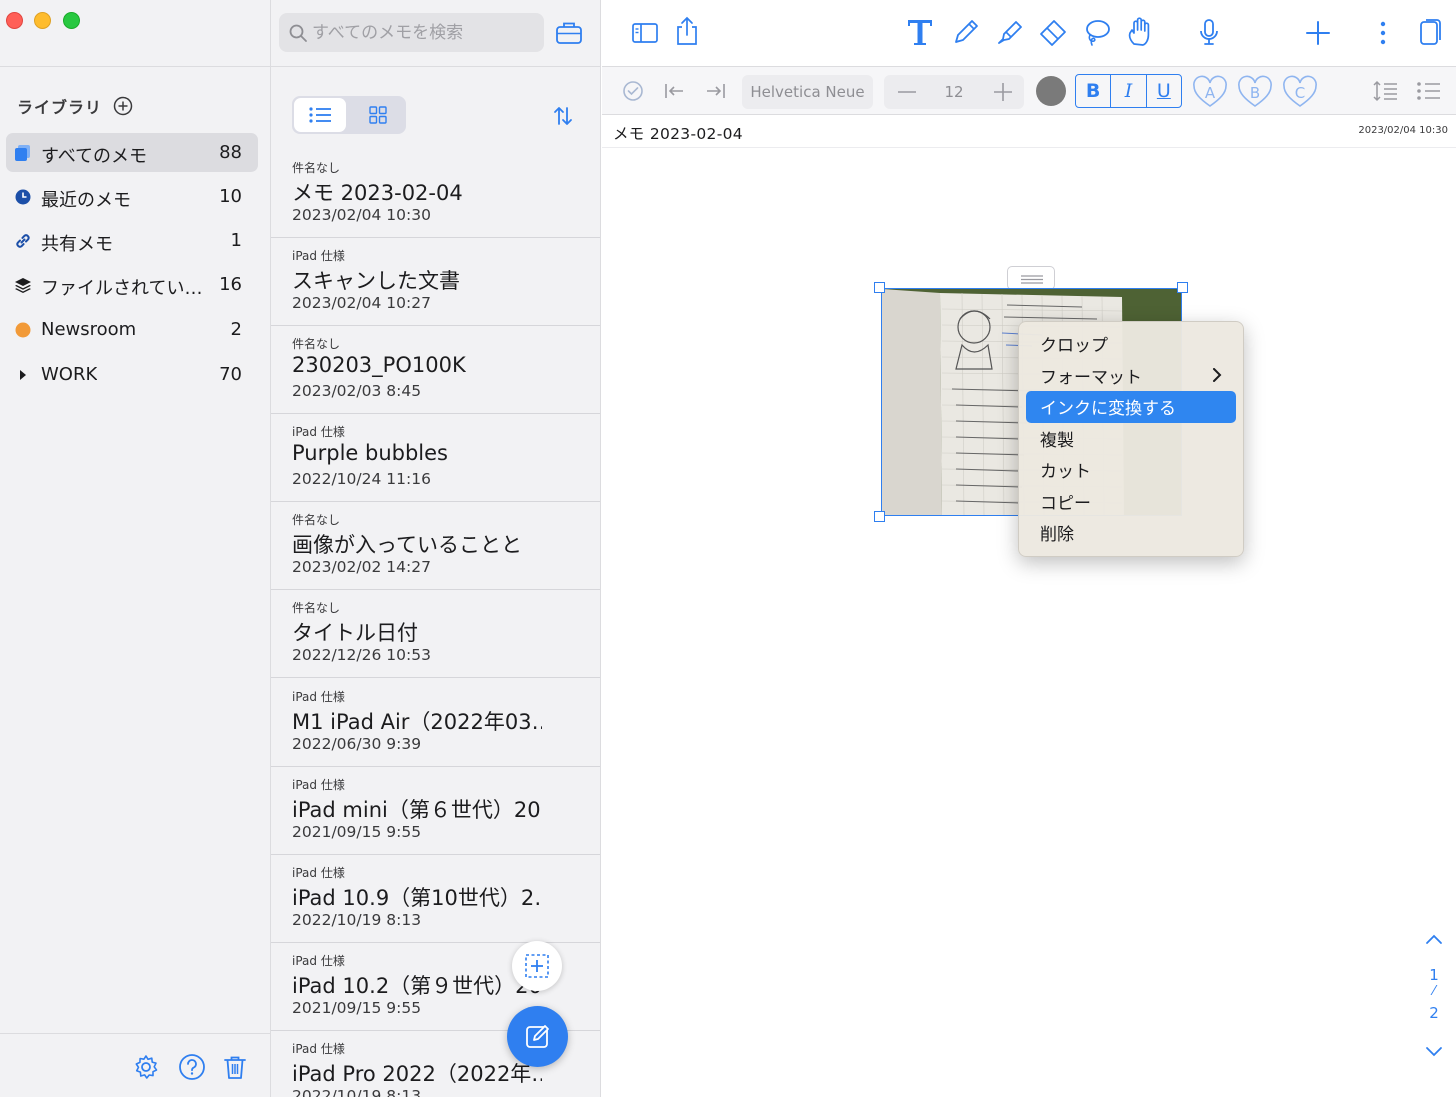 The width and height of the screenshot is (1456, 1097). Describe the element at coordinates (1209, 33) in the screenshot. I see `microphone-icon` at that location.